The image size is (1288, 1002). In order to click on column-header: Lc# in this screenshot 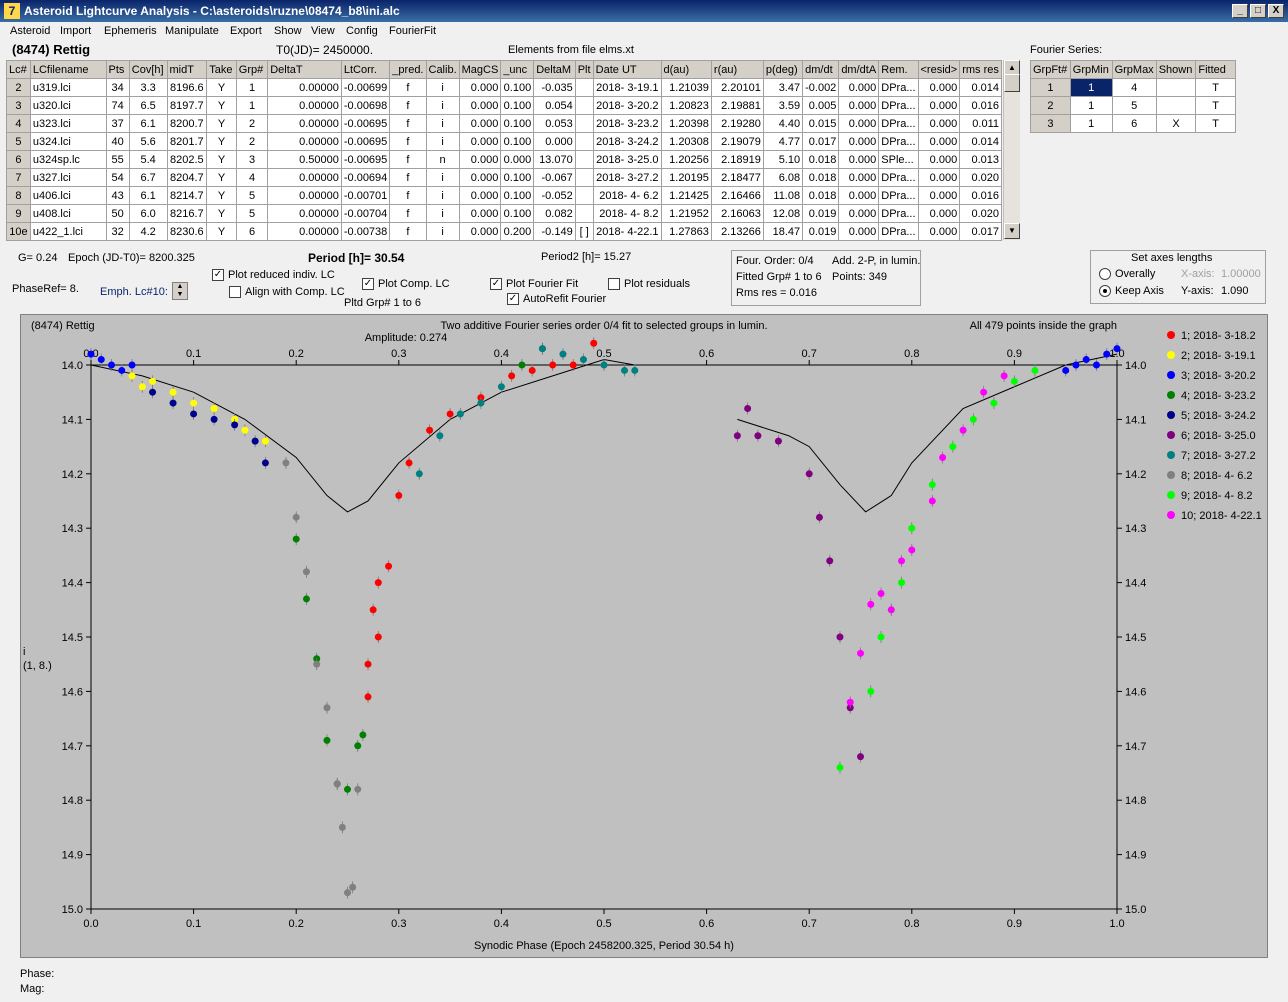, I will do `click(18, 69)`.